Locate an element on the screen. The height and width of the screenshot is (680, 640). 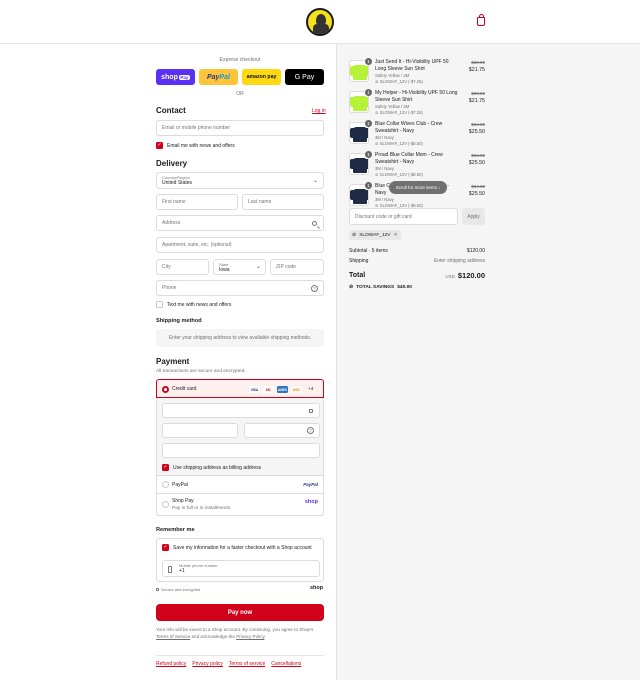
remember-heading: Remember me is located at coordinates (175, 530).